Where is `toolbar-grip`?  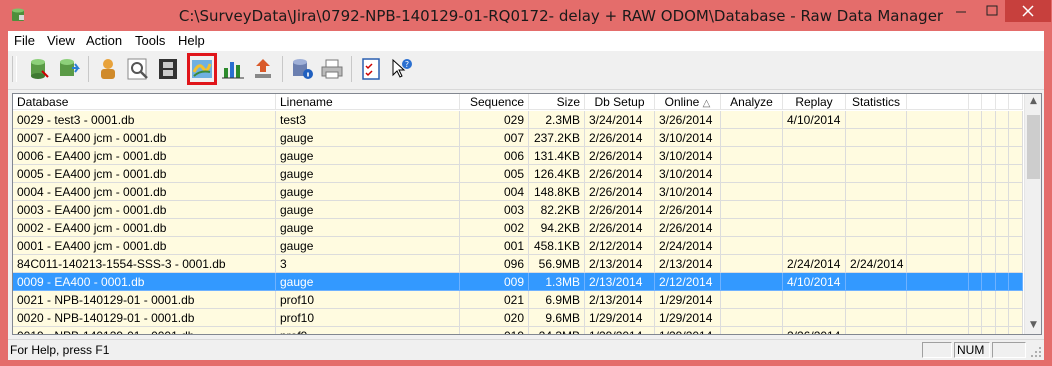 toolbar-grip is located at coordinates (14, 69).